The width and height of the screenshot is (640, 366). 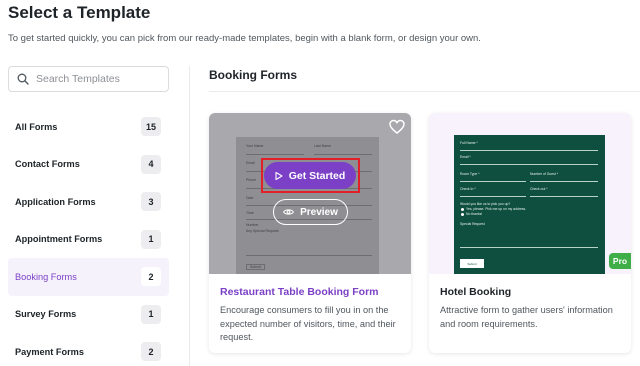 I want to click on get-started-button: Get Started, so click(x=310, y=175).